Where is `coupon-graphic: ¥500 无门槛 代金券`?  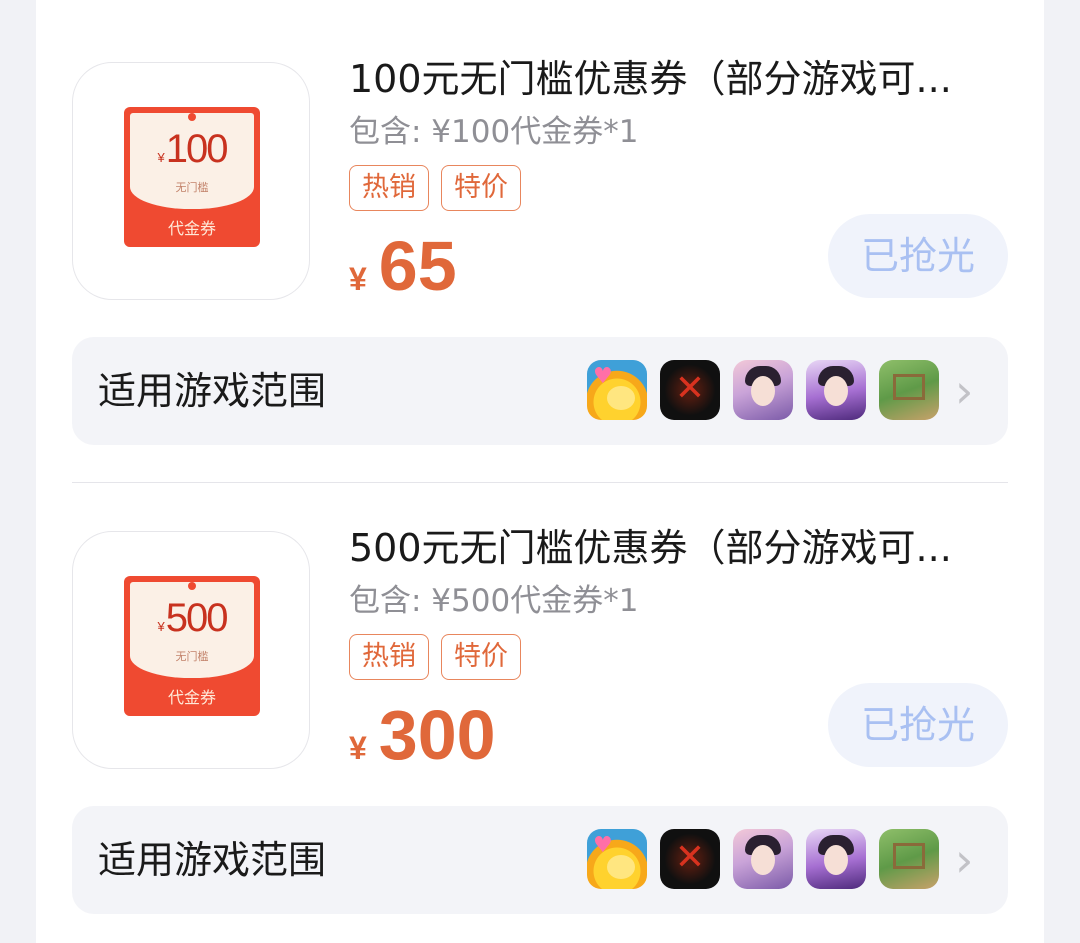
coupon-graphic: ¥500 无门槛 代金券 is located at coordinates (192, 646).